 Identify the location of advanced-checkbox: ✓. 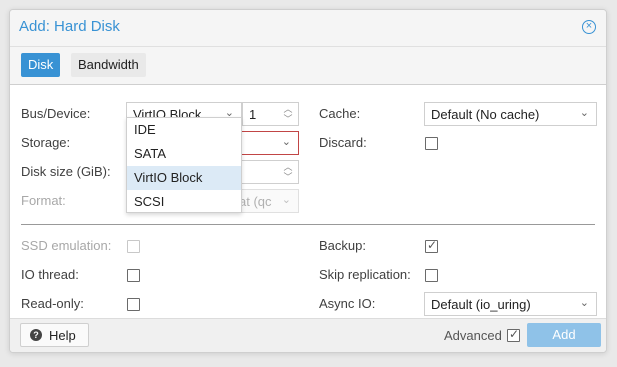
(513, 334).